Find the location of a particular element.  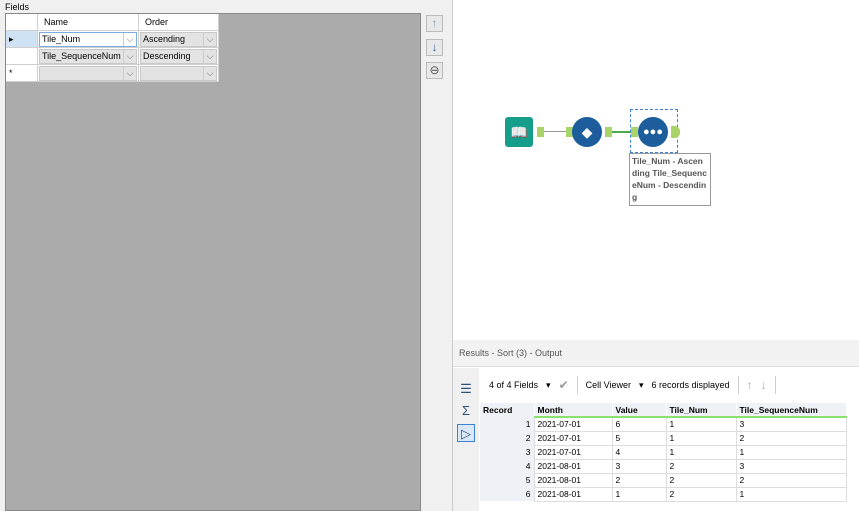

move-up-button: ↑ is located at coordinates (434, 23).